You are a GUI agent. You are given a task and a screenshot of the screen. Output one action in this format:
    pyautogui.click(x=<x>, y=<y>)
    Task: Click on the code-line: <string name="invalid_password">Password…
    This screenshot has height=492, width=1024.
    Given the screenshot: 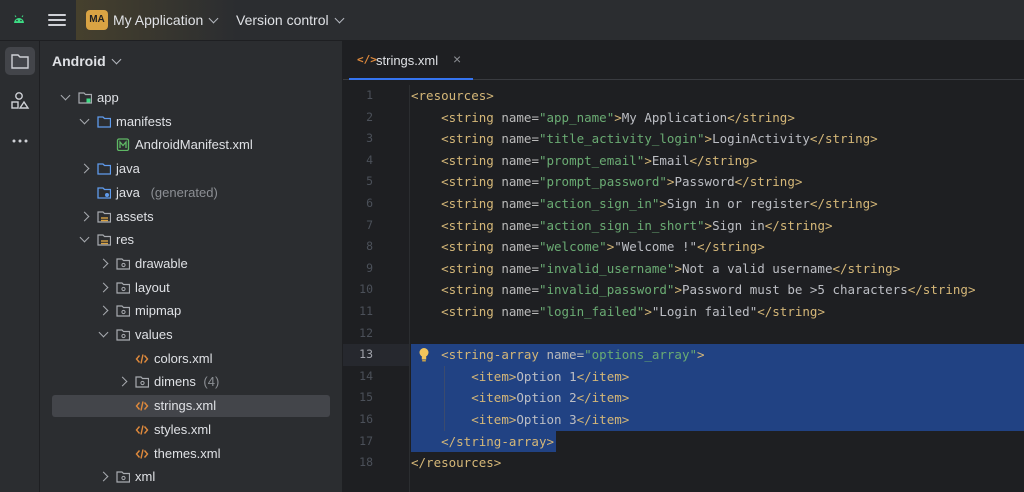 What is the action you would take?
    pyautogui.click(x=693, y=290)
    